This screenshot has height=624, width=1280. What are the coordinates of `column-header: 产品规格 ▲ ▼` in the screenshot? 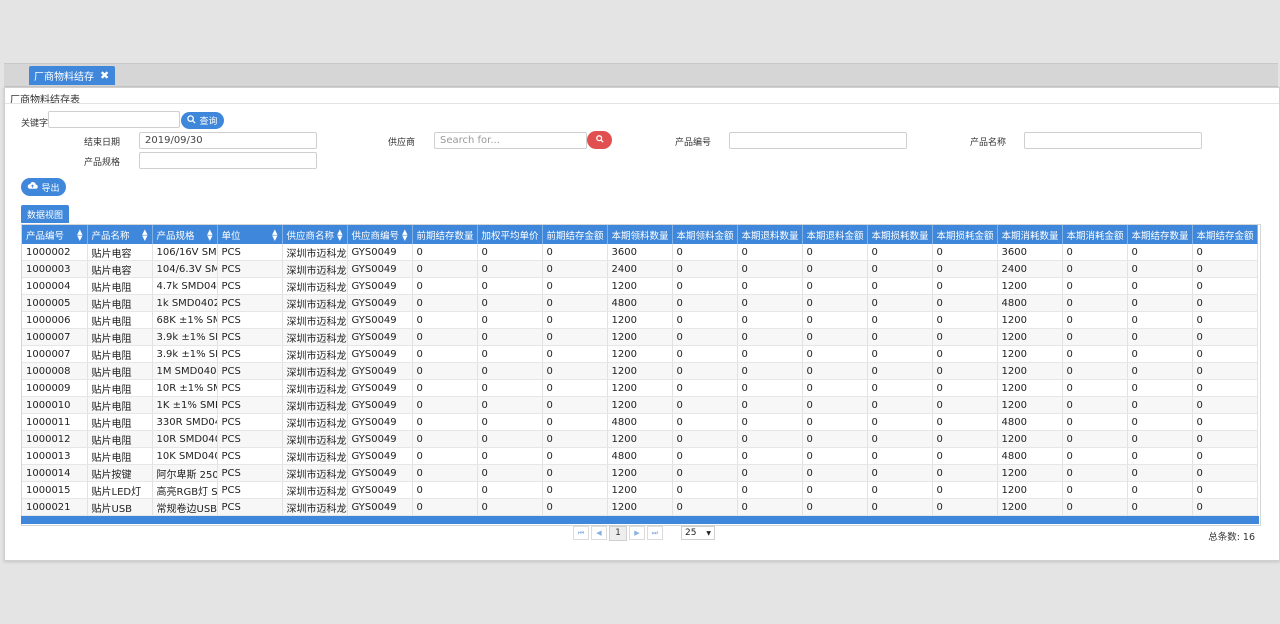 It's located at (185, 234).